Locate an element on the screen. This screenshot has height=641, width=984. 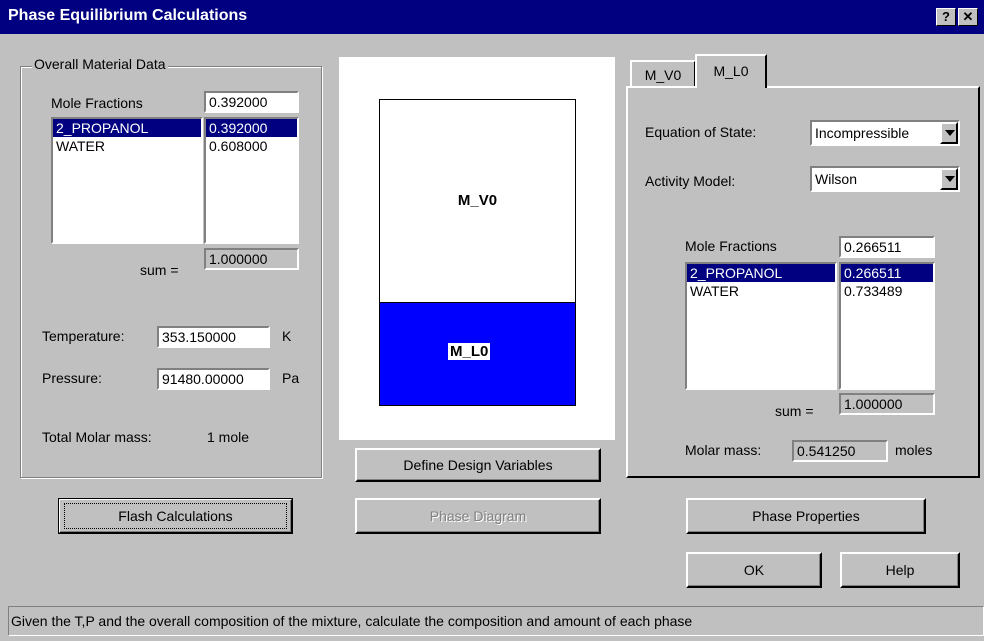
window-title: Phase Equilibrium Calculations is located at coordinates (128, 15).